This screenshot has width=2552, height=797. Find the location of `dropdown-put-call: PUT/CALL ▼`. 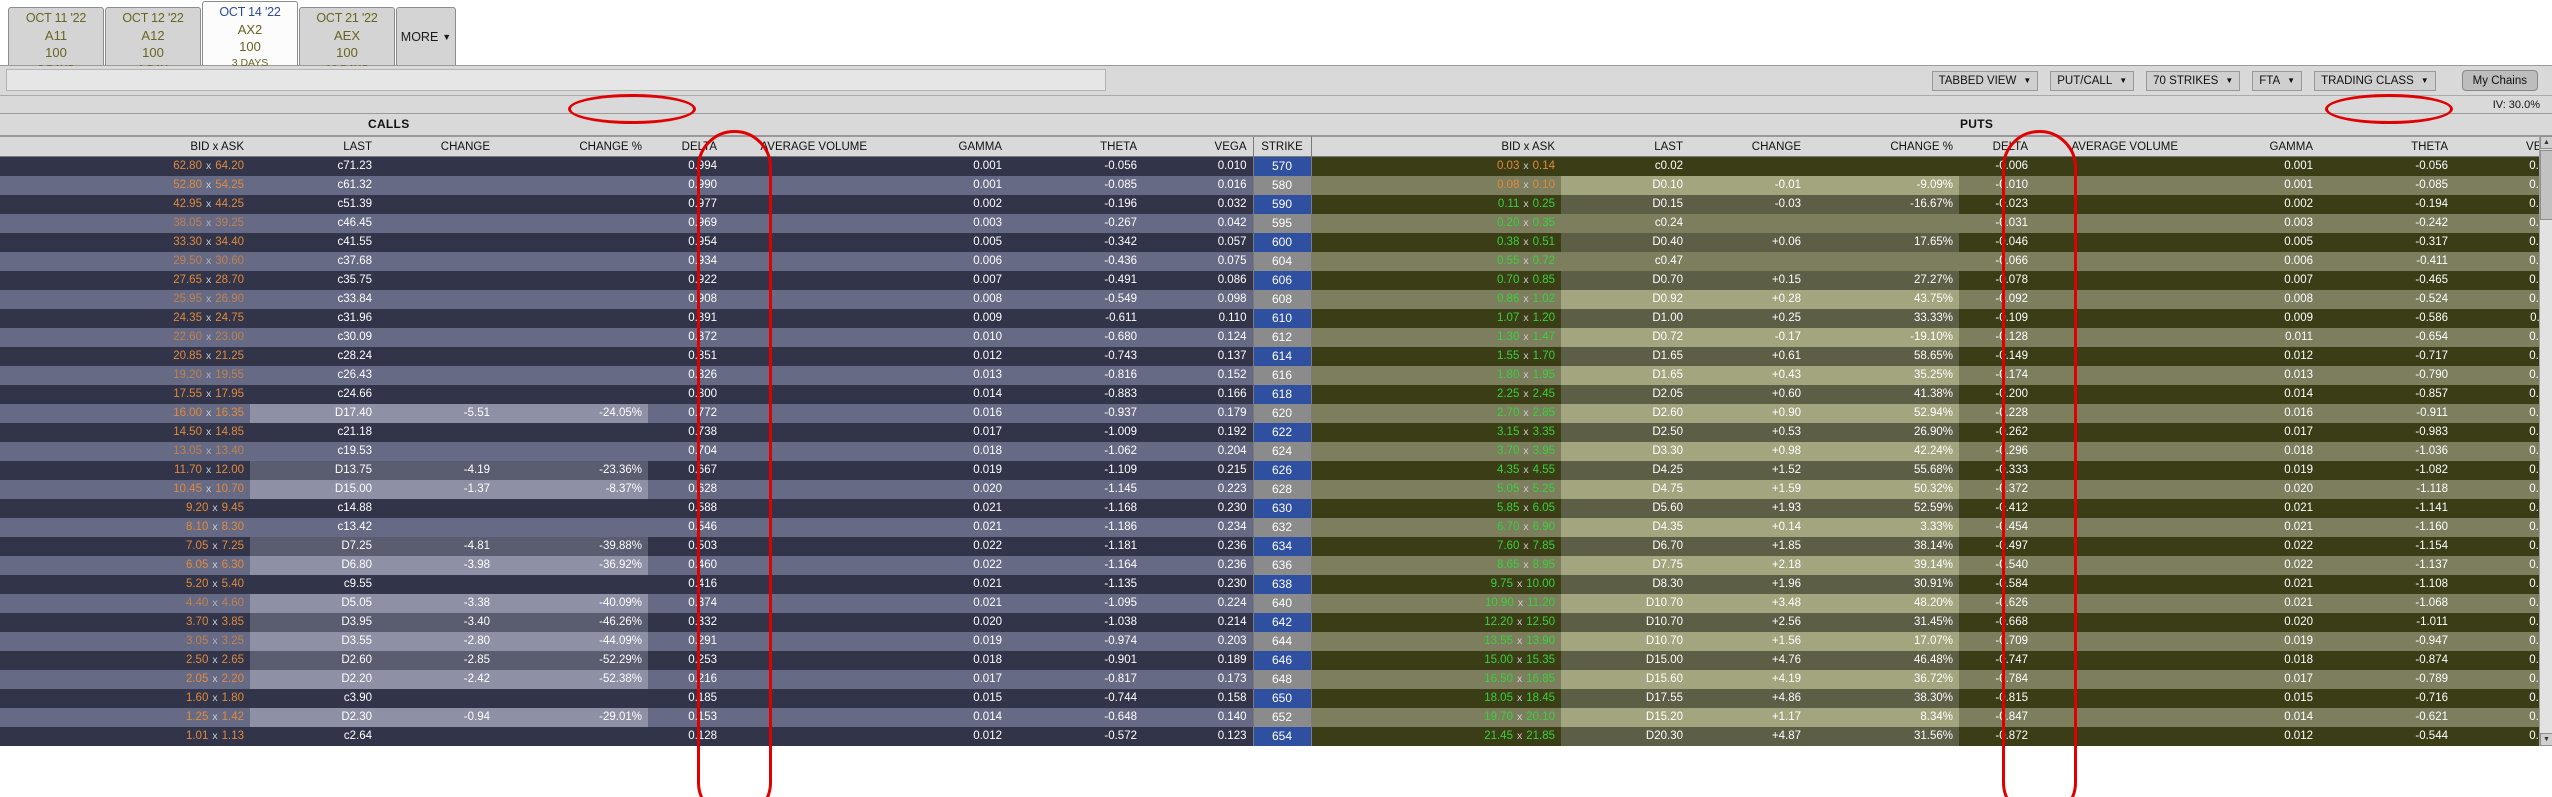

dropdown-put-call: PUT/CALL ▼ is located at coordinates (2092, 80).